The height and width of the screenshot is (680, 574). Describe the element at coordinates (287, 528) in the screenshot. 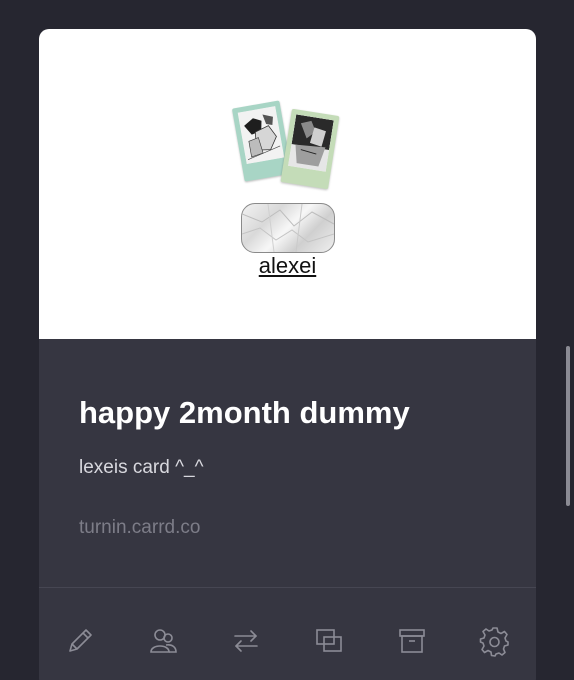

I see `card-url: turnin.carrd.co` at that location.